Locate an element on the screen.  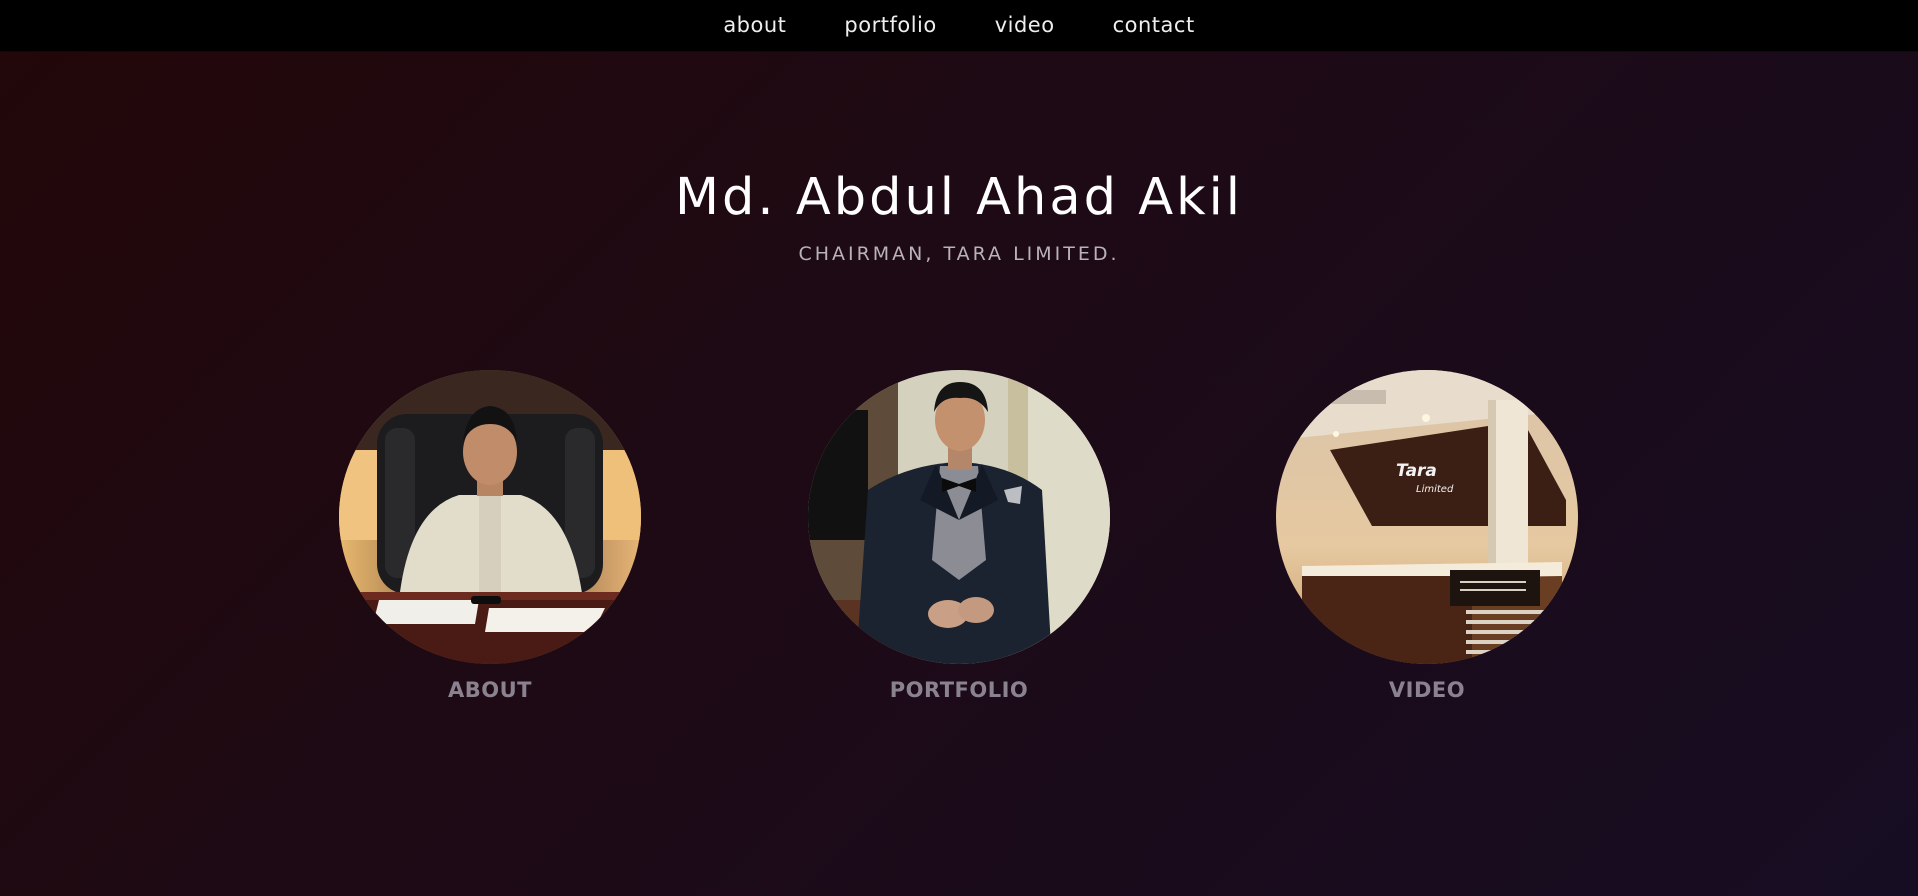
about-tile: ABOUT is located at coordinates (490, 536).